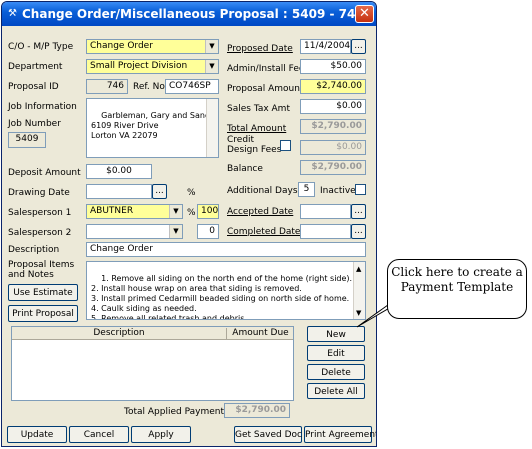  I want to click on payments-grid-header: Description Amount Due, so click(152, 333).